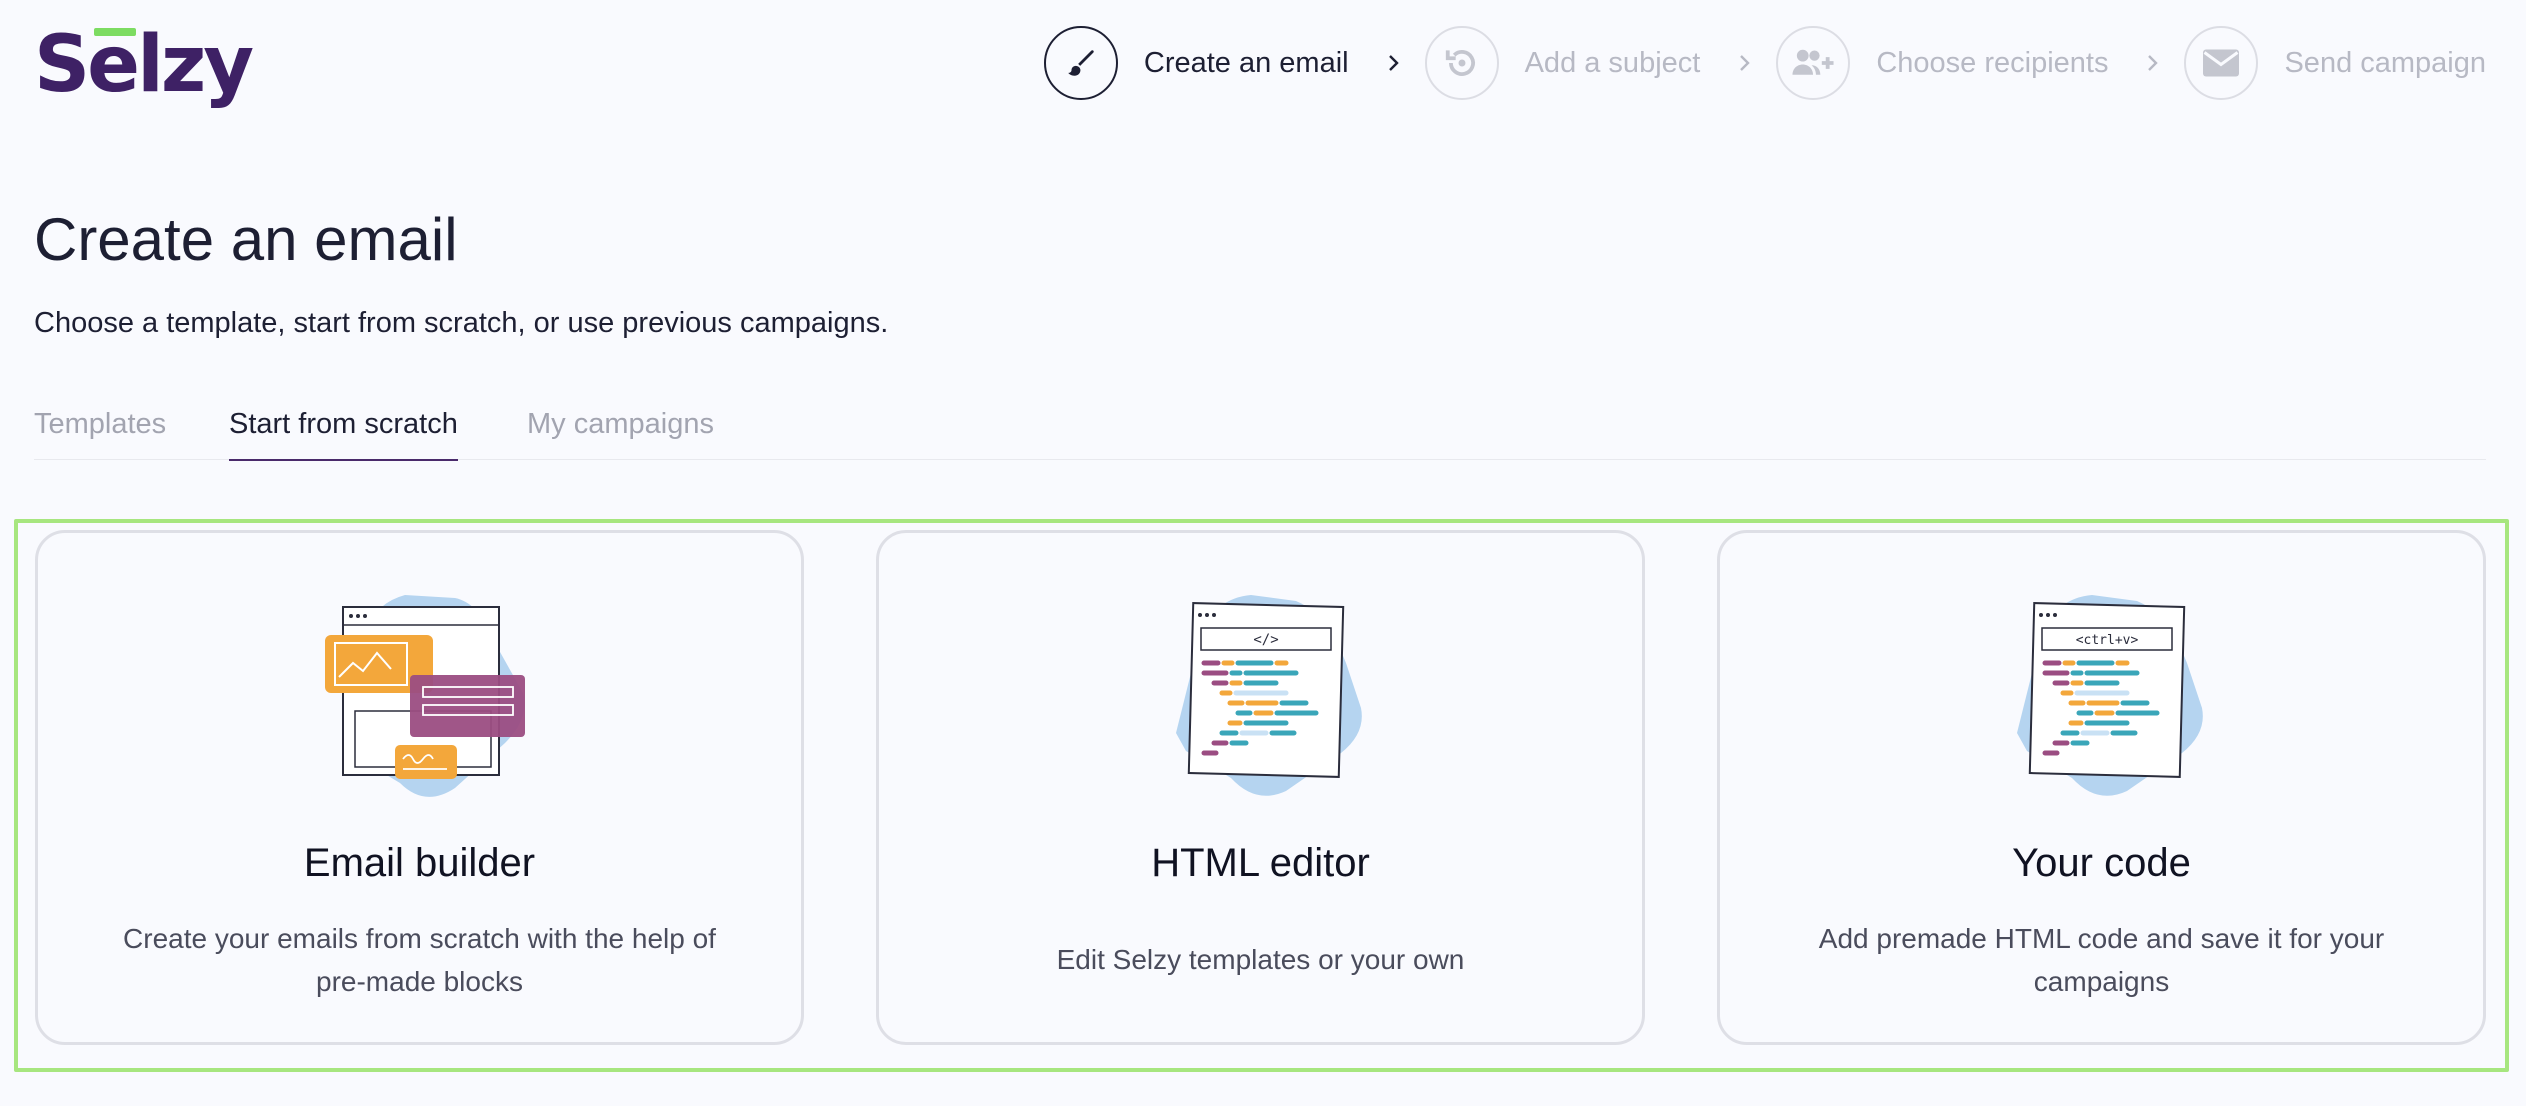 The height and width of the screenshot is (1106, 2526). I want to click on selzy-logo: Selzy, so click(144, 62).